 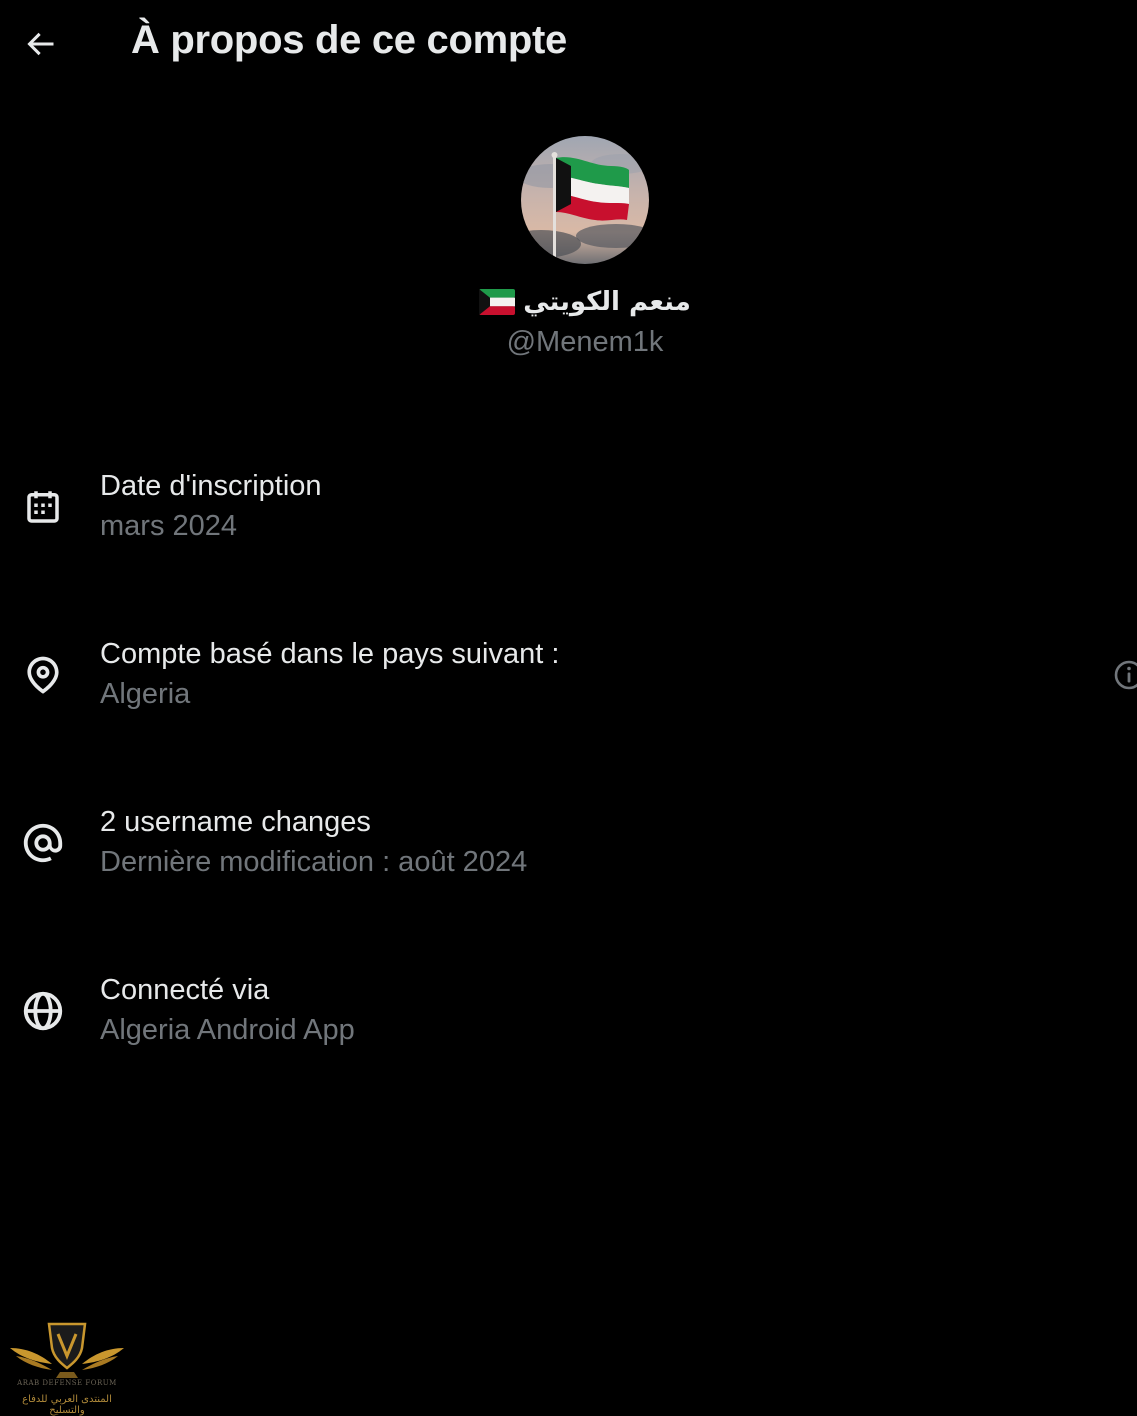 I want to click on shield-wings-logo-icon, so click(x=67, y=1350).